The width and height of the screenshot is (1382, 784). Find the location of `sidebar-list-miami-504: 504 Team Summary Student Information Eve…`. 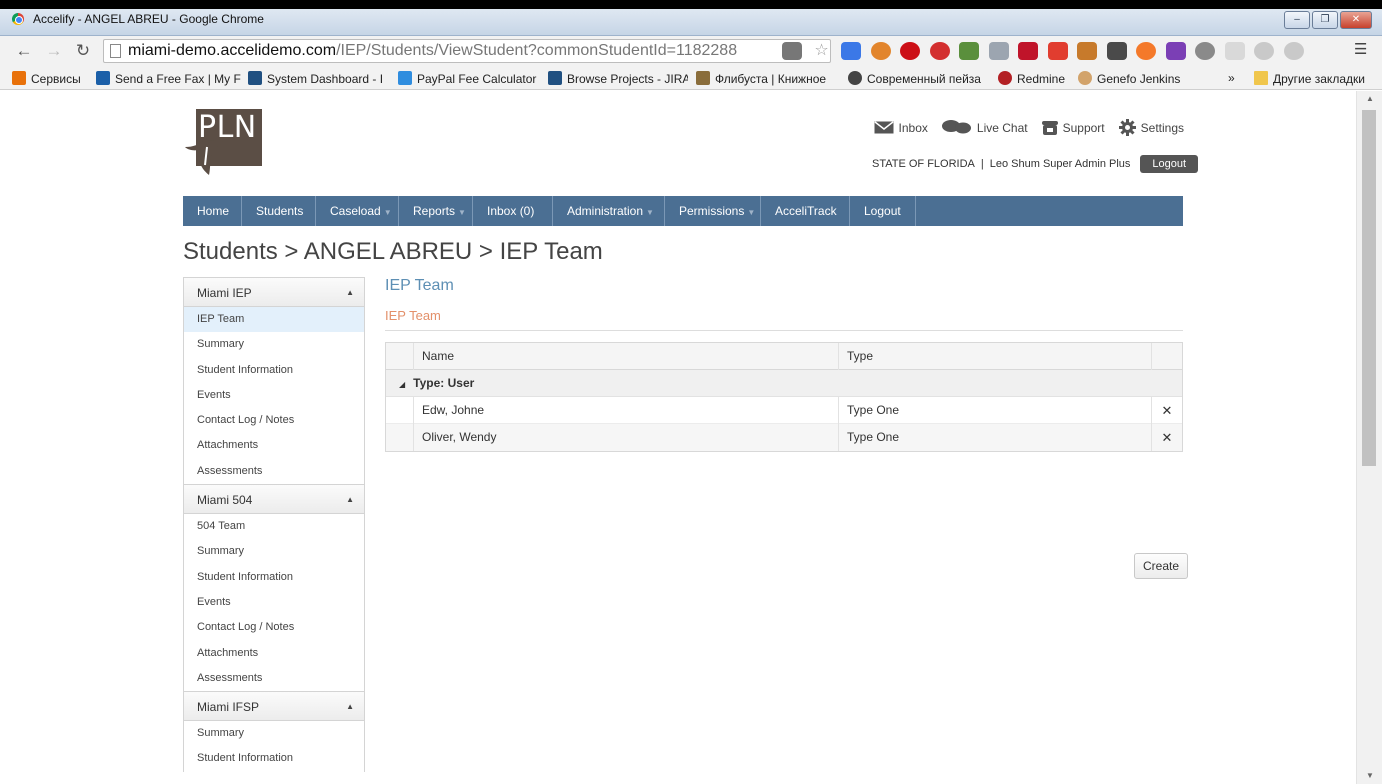

sidebar-list-miami-504: 504 Team Summary Student Information Eve… is located at coordinates (274, 603).